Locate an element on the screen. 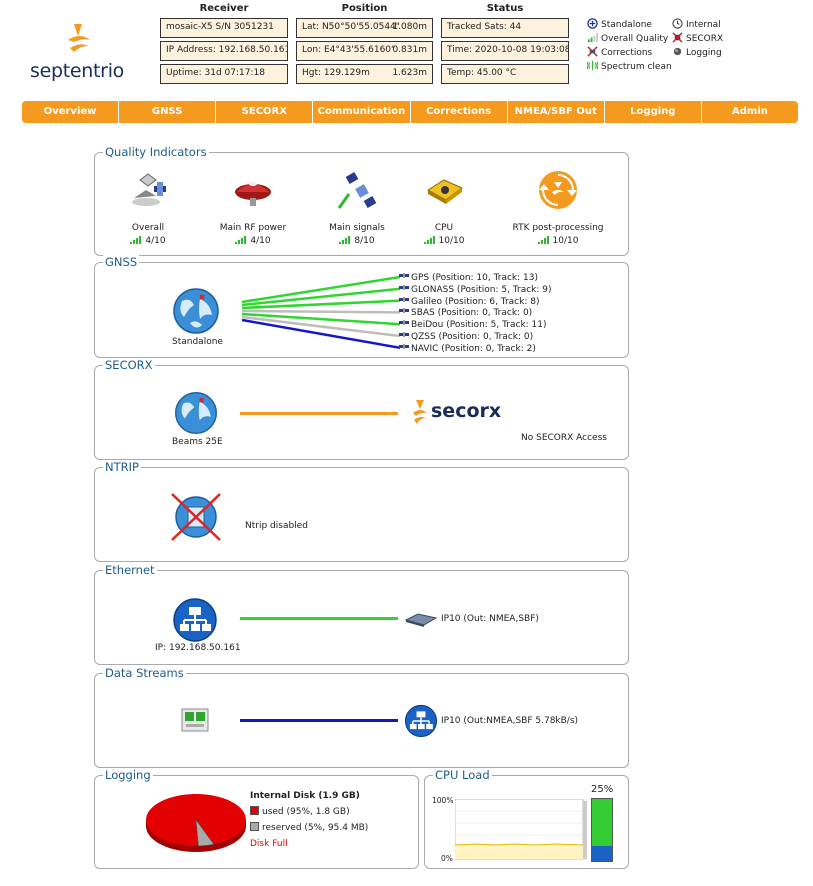 This screenshot has width=813, height=886. ntrip-disabled-icon is located at coordinates (196, 517).